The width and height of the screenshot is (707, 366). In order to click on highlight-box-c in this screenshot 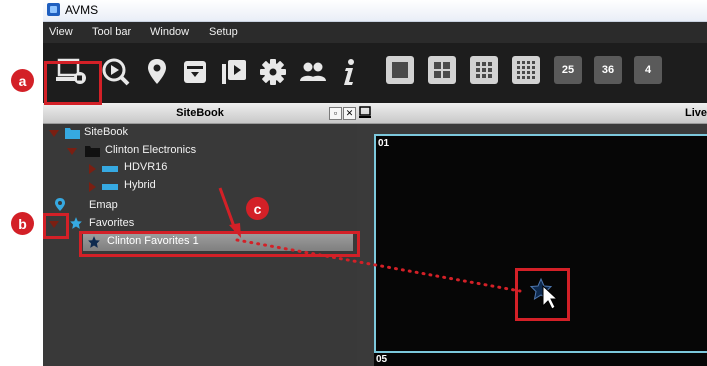, I will do `click(219, 244)`.